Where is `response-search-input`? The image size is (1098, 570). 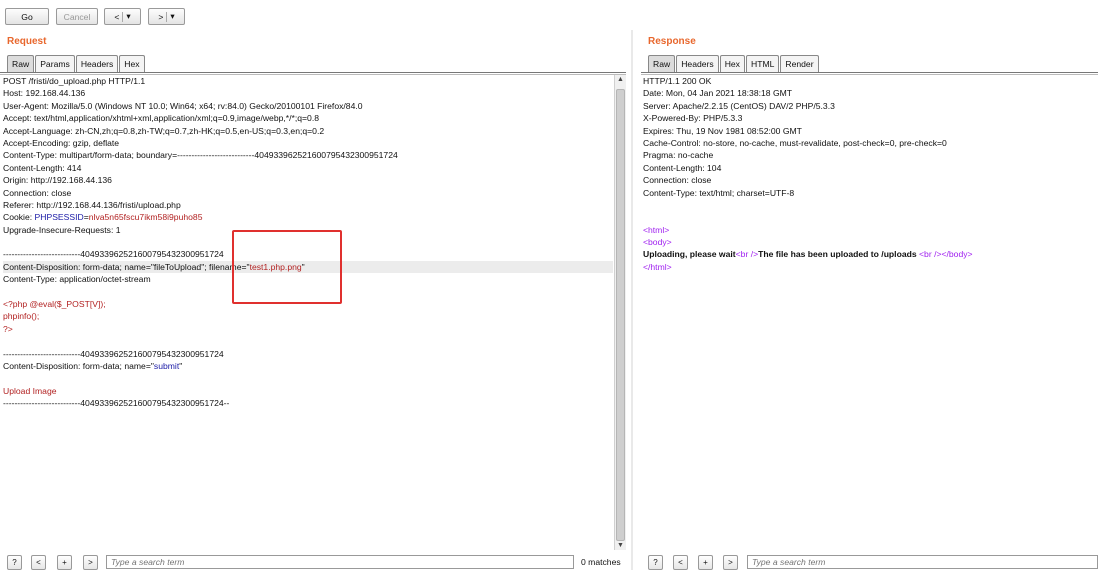
response-search-input is located at coordinates (922, 562).